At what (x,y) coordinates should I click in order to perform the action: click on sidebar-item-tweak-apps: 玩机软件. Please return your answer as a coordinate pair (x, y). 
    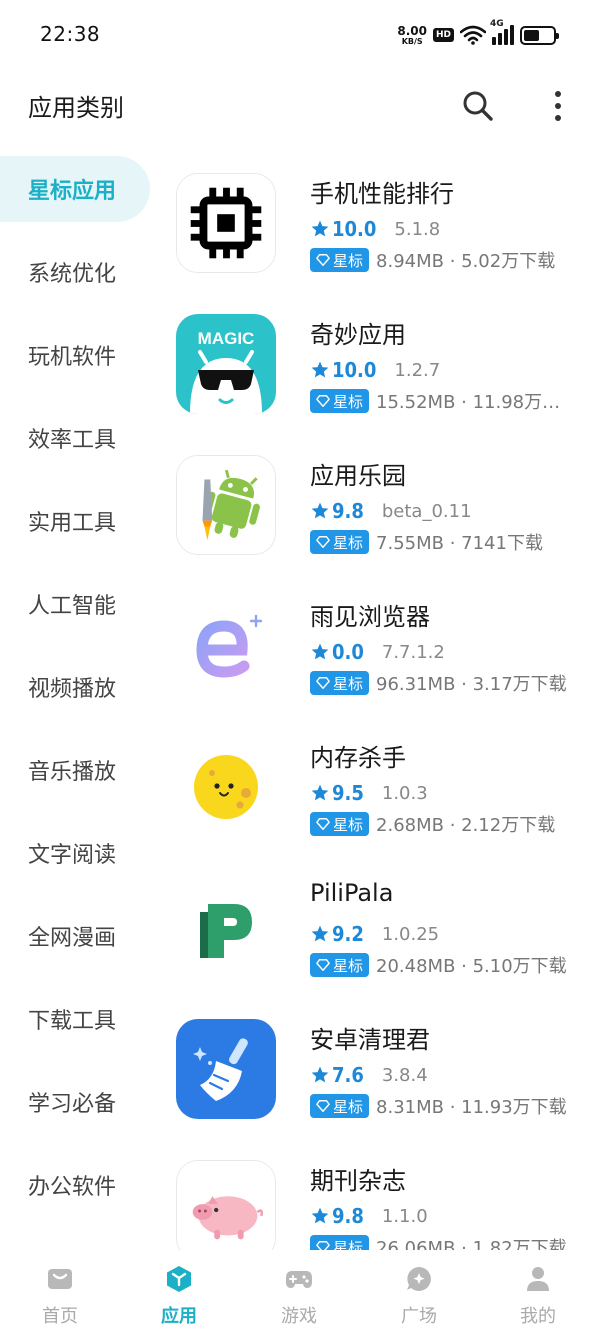
    Looking at the image, I should click on (75, 355).